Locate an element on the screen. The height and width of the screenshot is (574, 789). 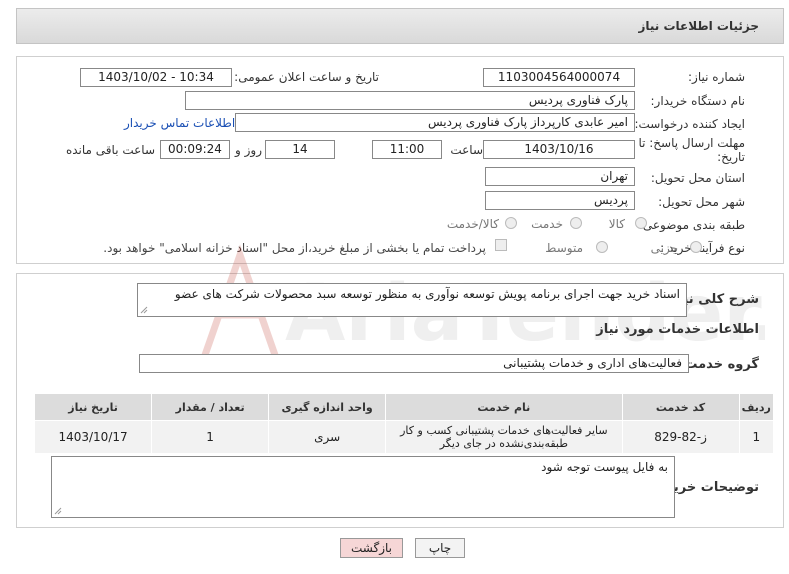
need-number-label: شماره نیاز: is located at coordinates (716, 77).